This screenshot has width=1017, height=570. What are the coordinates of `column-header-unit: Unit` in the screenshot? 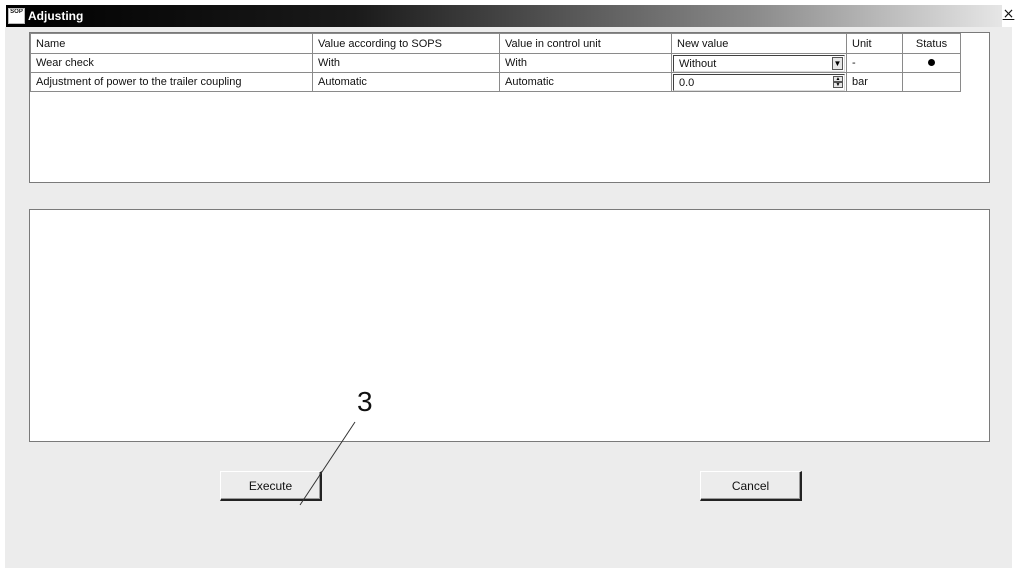 It's located at (874, 43).